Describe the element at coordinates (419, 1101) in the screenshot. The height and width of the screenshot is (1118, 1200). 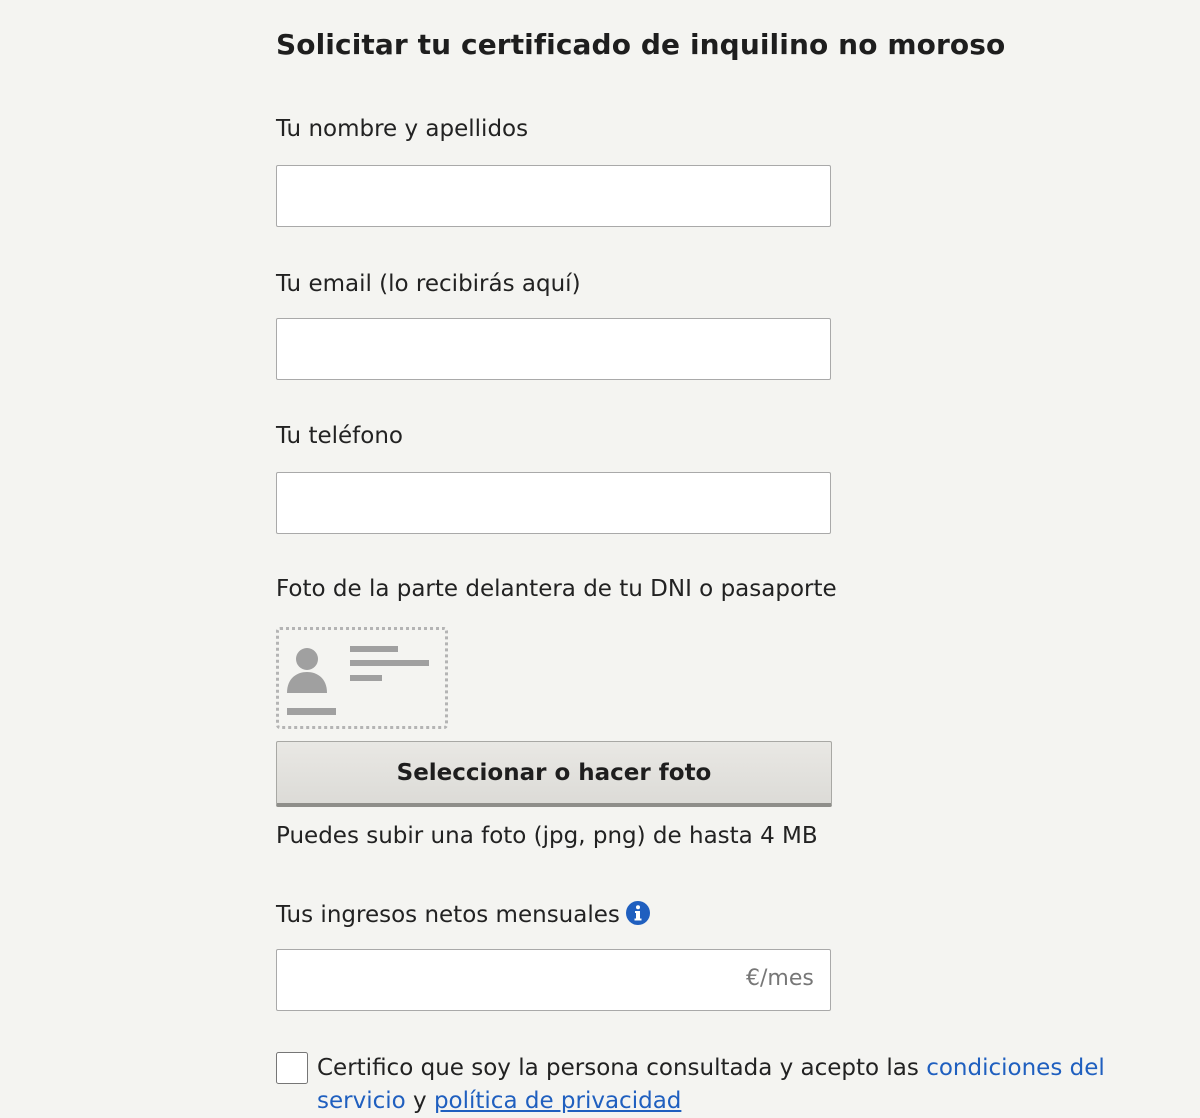
I see `consent-text-between: y` at that location.